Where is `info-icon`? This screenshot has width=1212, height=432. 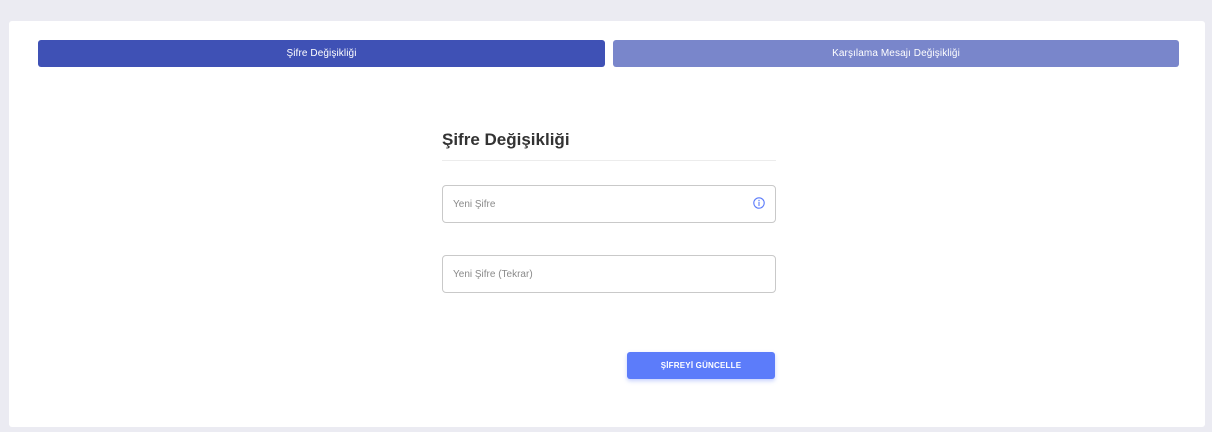 info-icon is located at coordinates (759, 203).